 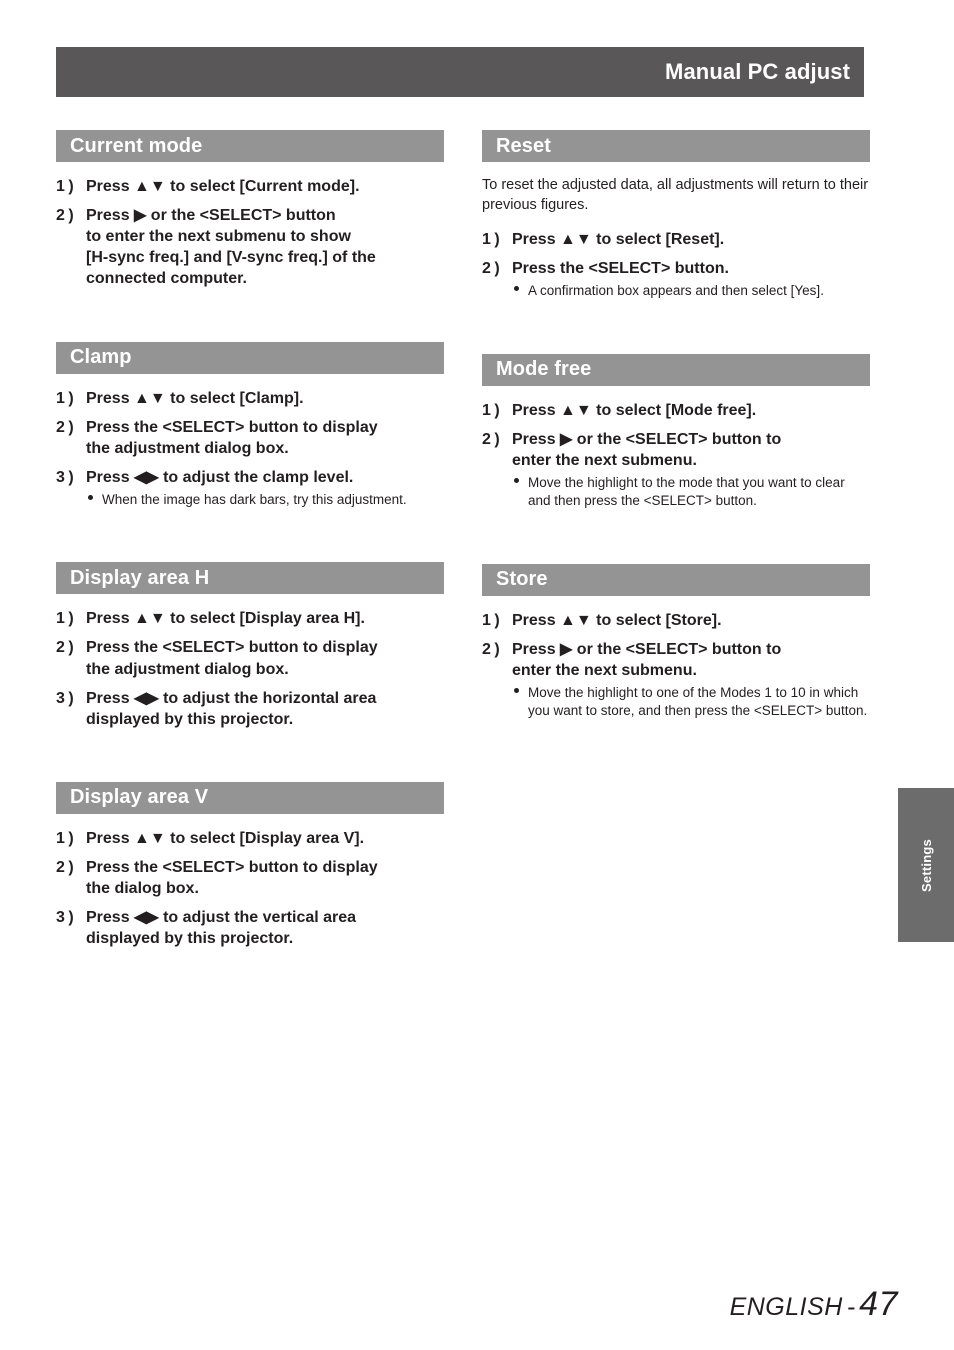 What do you see at coordinates (523, 145) in the screenshot?
I see `section-title: Reset` at bounding box center [523, 145].